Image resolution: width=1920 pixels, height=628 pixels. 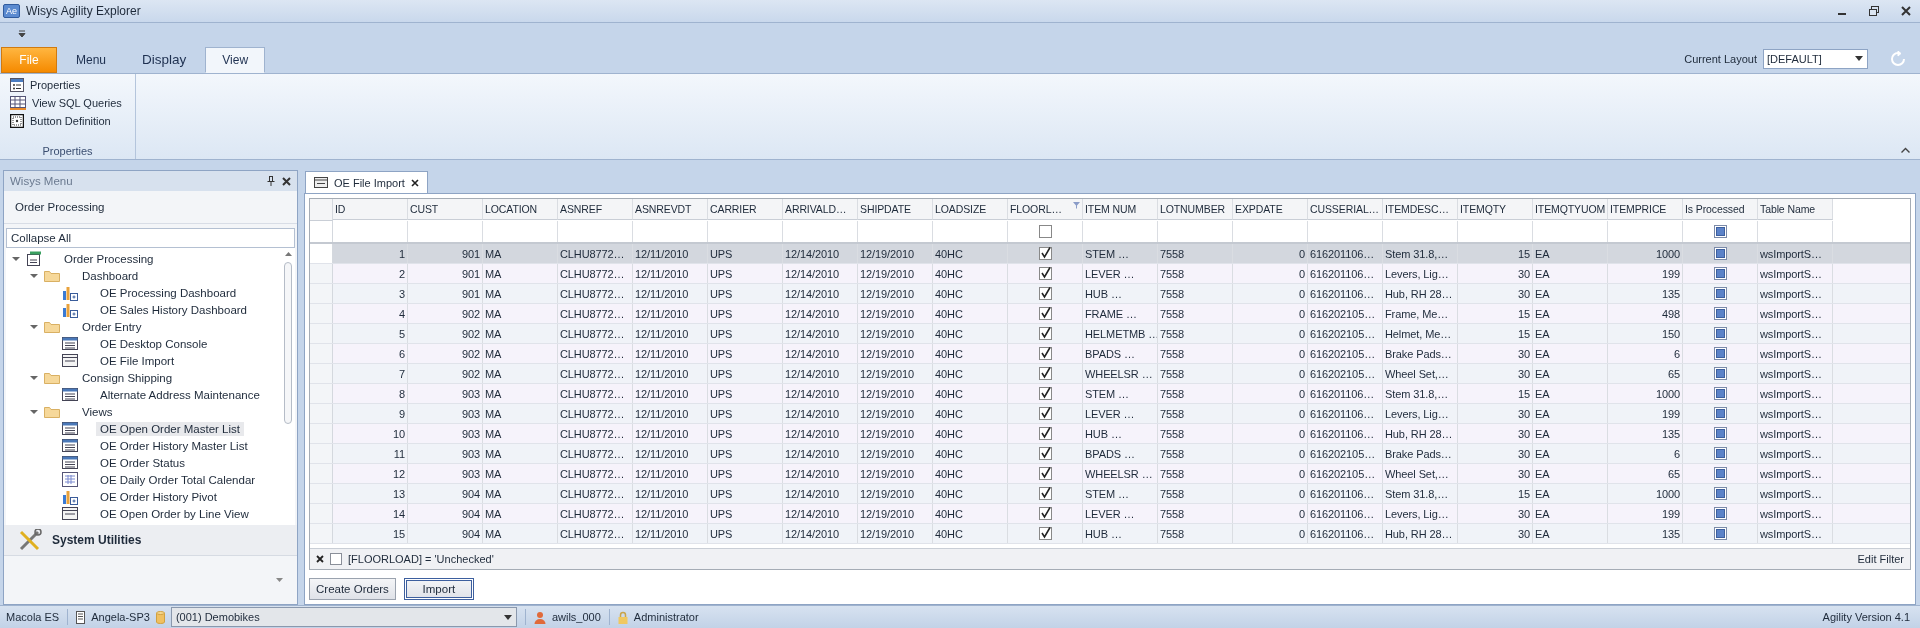 I want to click on column-header: LOCATION, so click(x=520, y=210).